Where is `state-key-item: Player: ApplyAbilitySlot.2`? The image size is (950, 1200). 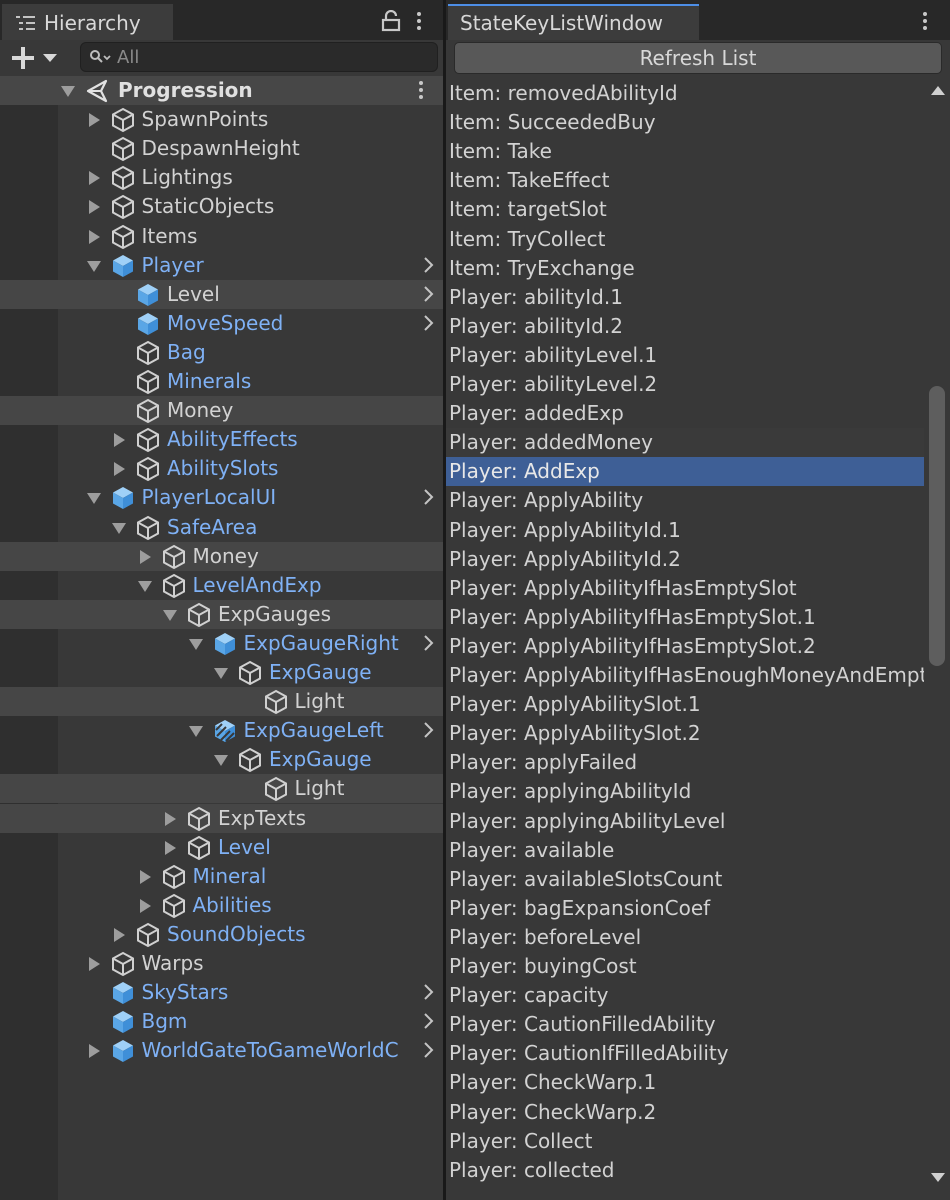
state-key-item: Player: ApplyAbilitySlot.2 is located at coordinates (685, 733).